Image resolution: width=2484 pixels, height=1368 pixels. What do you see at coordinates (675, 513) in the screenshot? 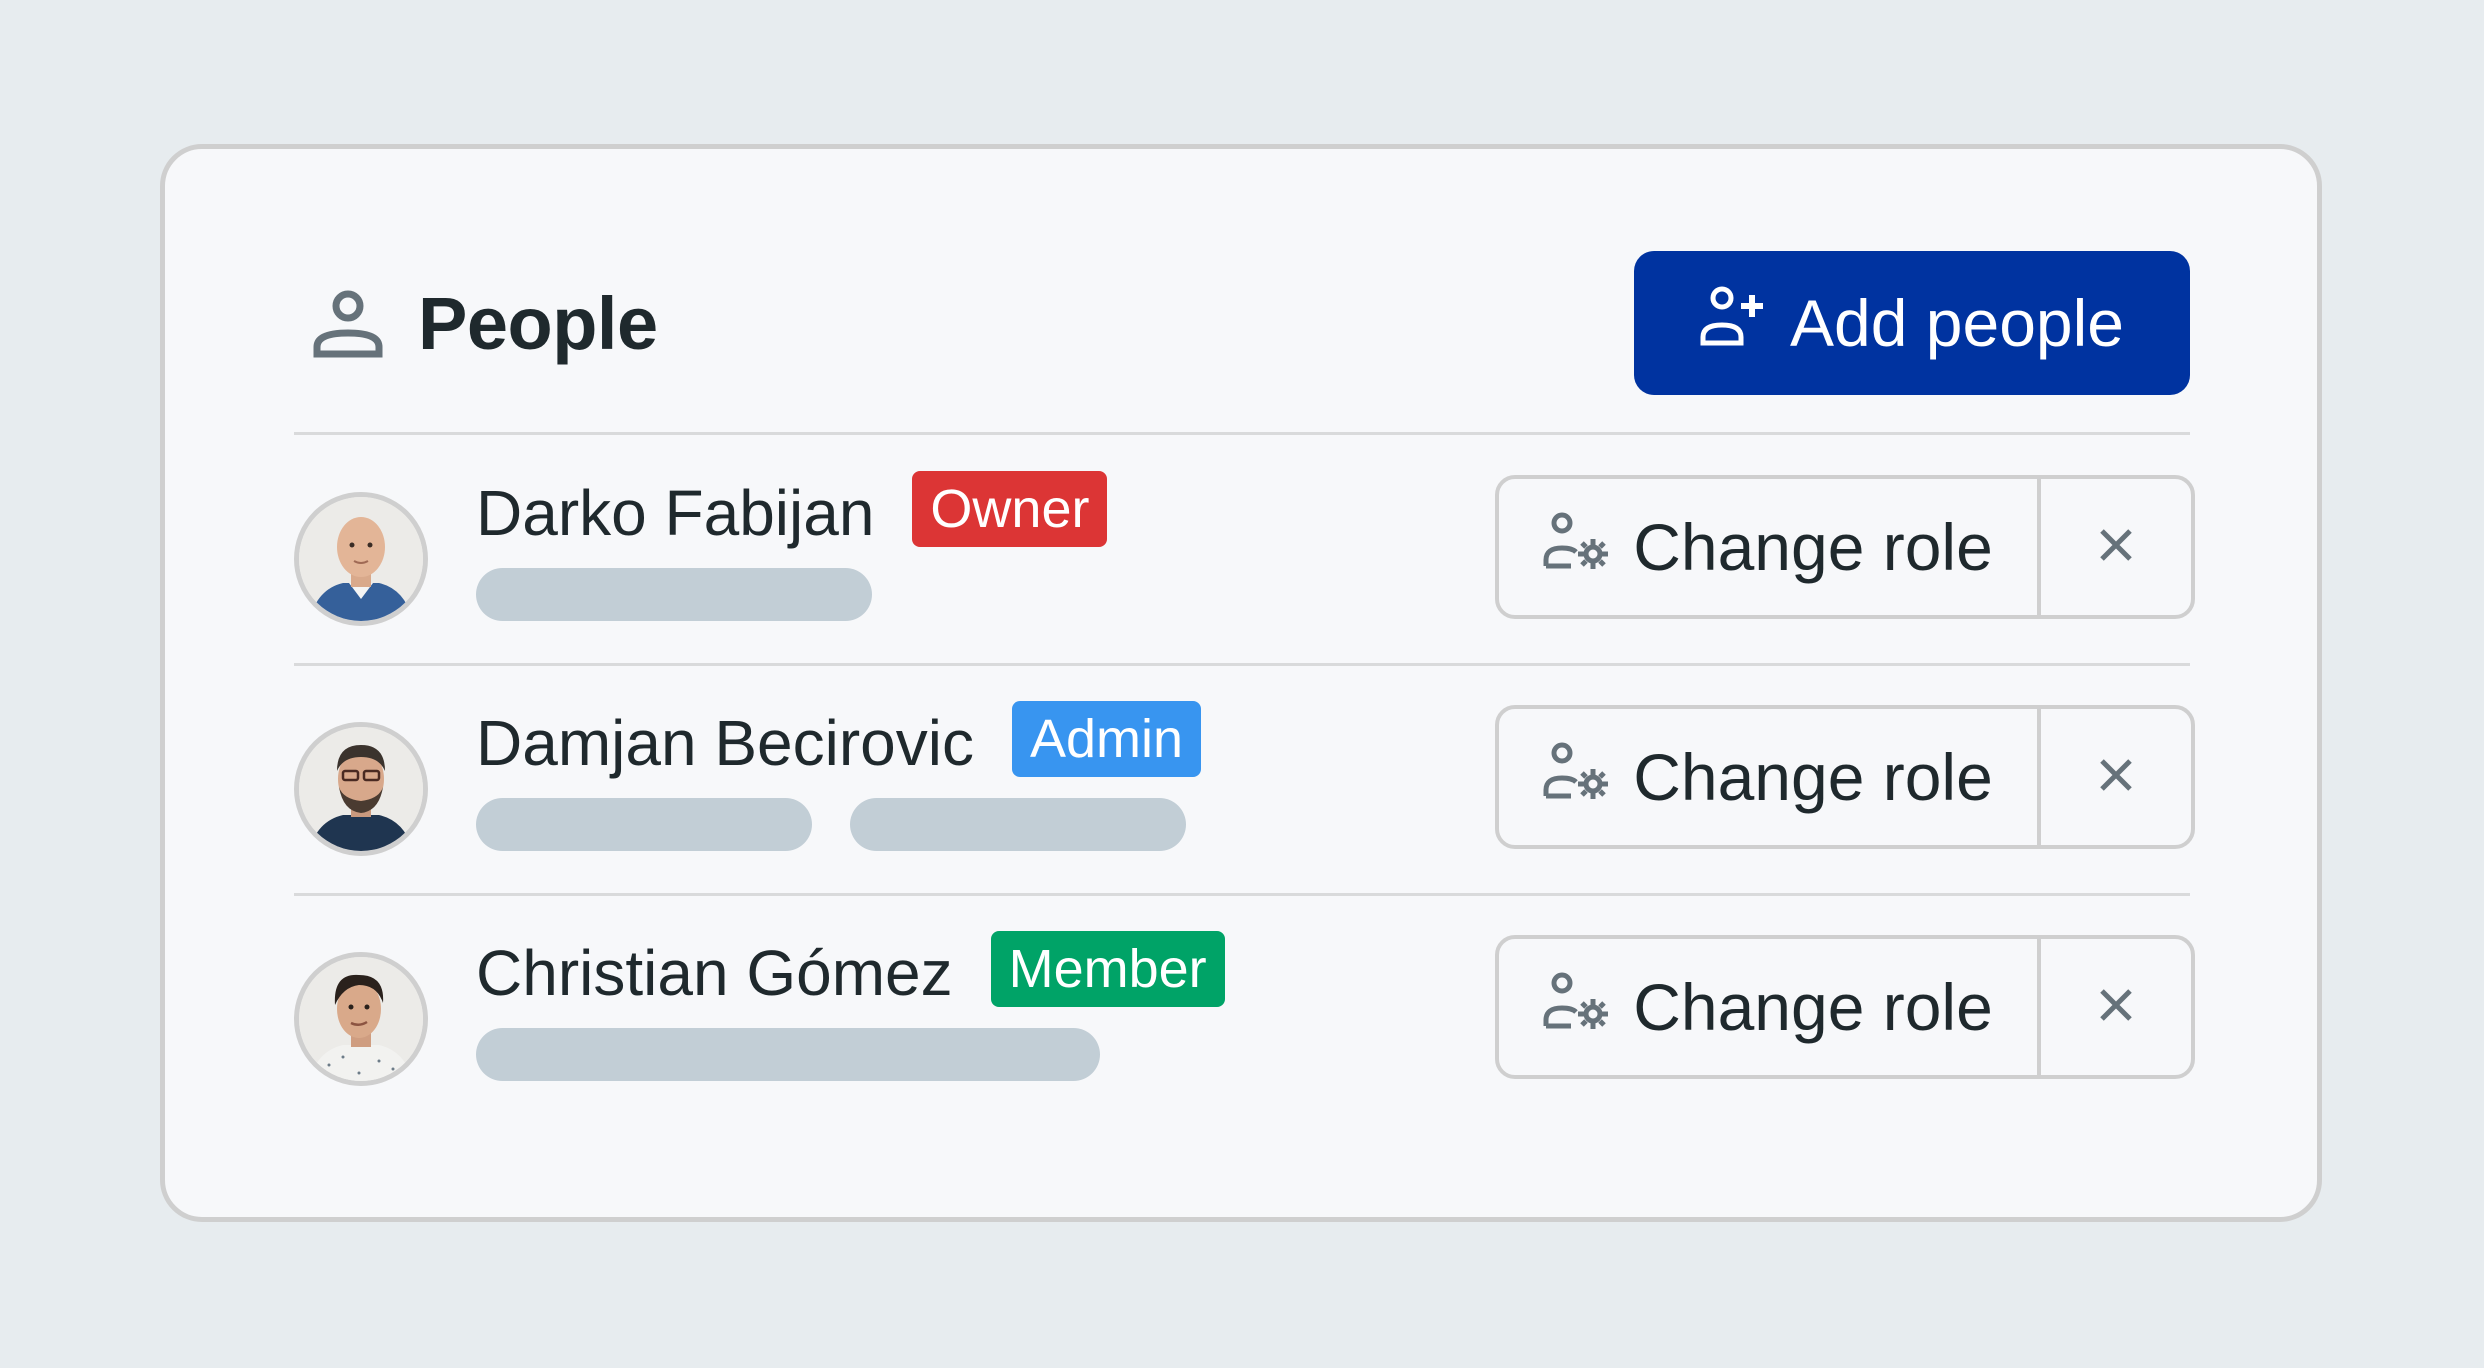
I see `person-name: Darko Fabijan` at bounding box center [675, 513].